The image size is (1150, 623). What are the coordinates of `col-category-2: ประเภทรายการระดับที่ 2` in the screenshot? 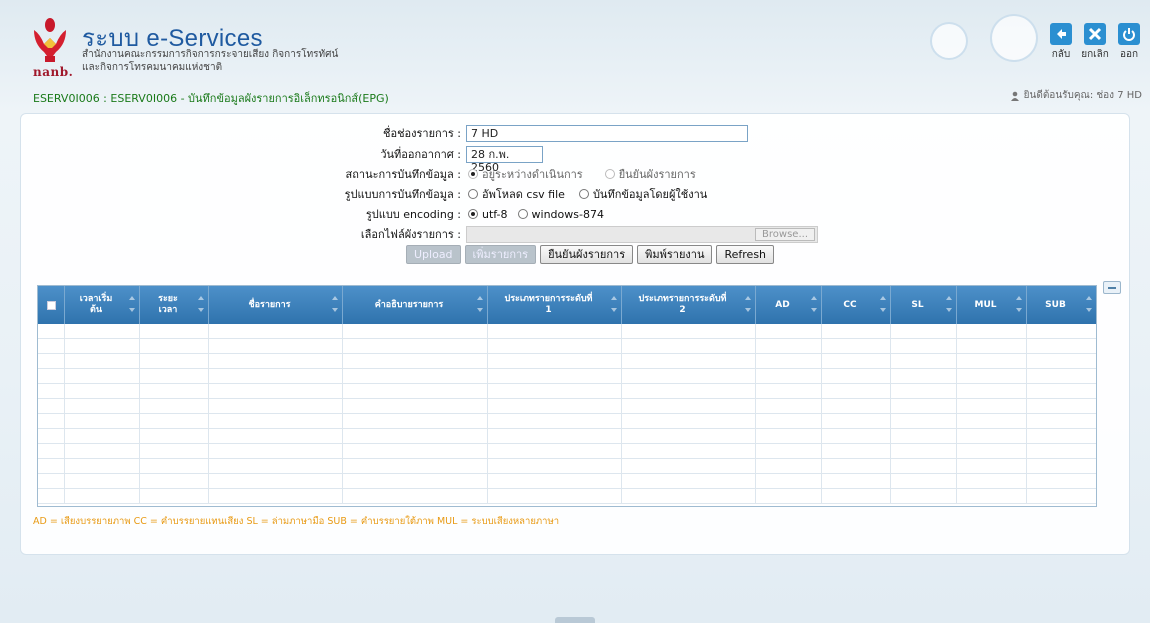 It's located at (689, 305).